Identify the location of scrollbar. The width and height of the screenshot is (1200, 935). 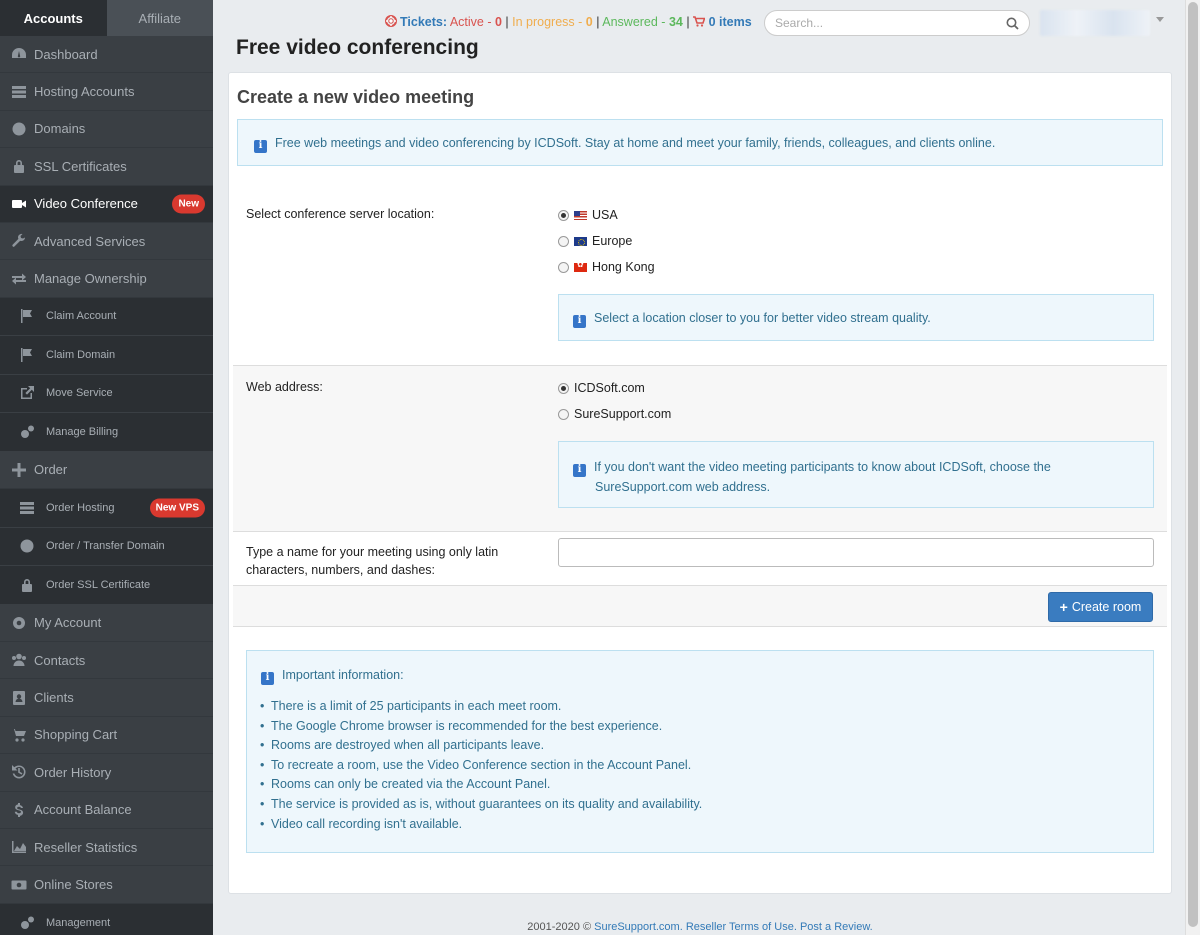
(1192, 467).